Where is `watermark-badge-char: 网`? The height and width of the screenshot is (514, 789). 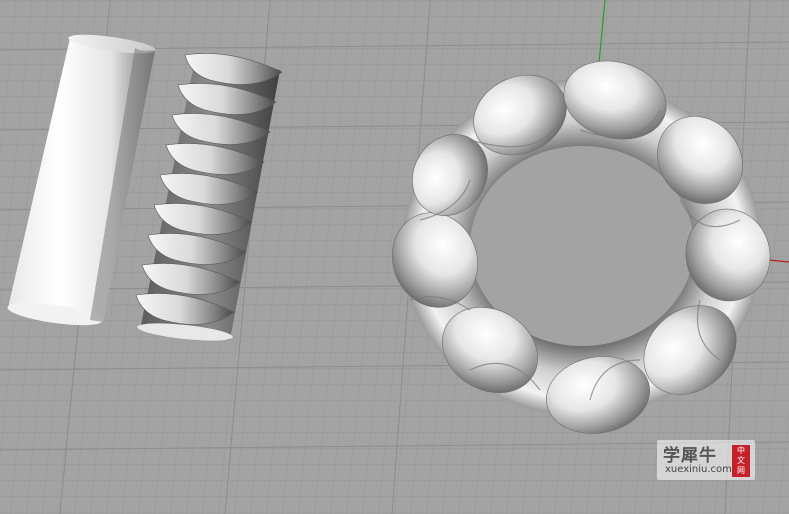 watermark-badge-char: 网 is located at coordinates (741, 470).